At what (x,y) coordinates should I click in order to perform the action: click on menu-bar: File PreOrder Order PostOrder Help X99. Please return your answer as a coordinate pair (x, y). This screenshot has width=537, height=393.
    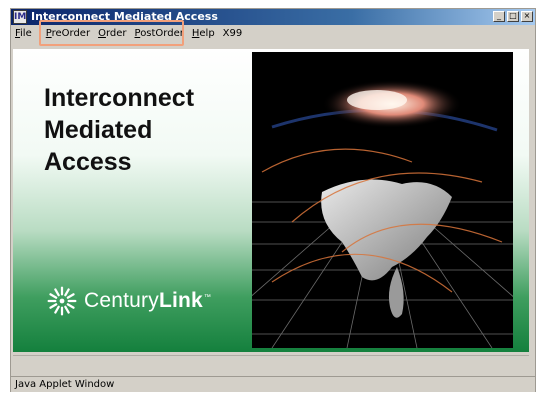
    Looking at the image, I should click on (273, 33).